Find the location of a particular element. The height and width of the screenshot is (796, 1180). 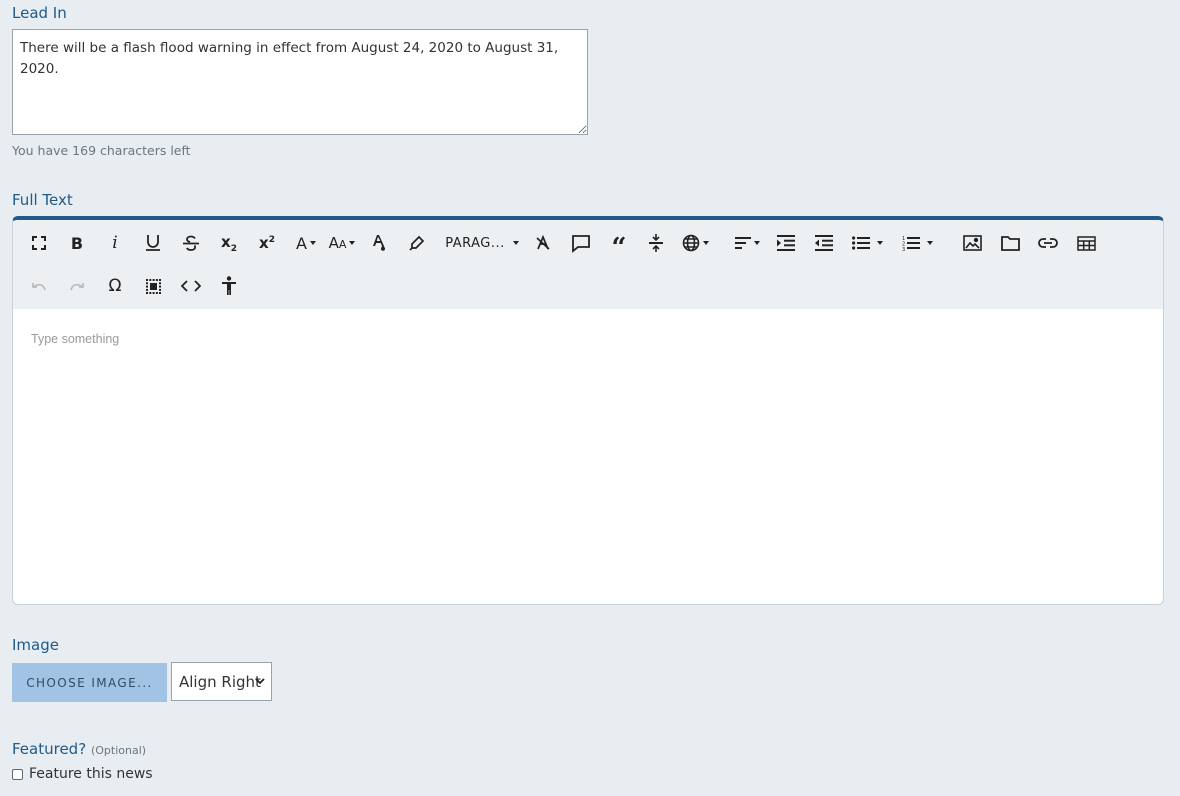

language-icon is located at coordinates (695, 243).